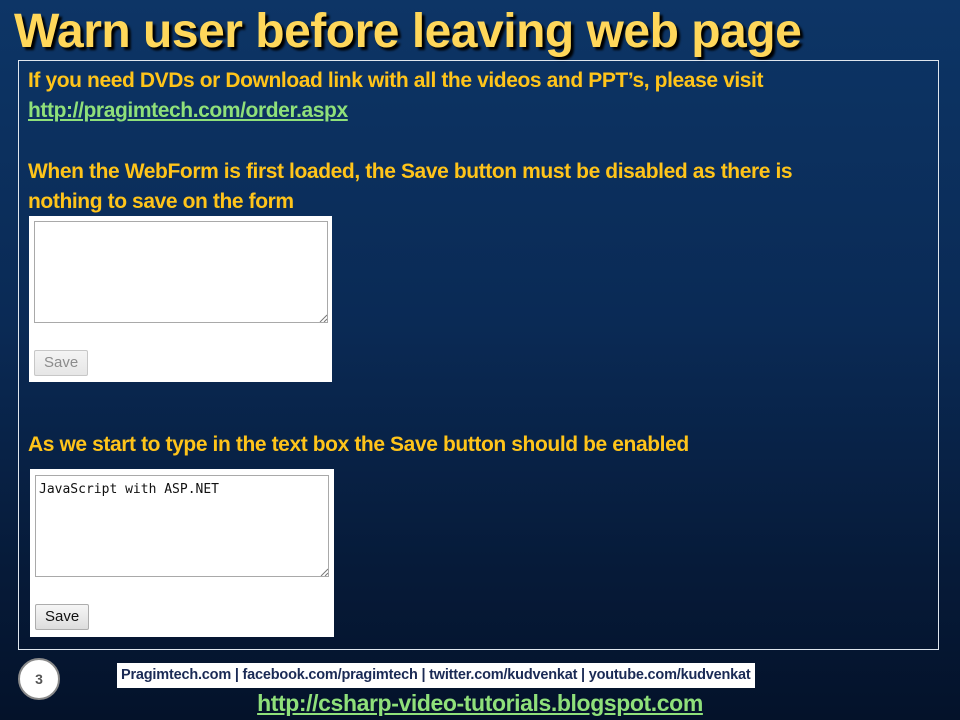 This screenshot has width=960, height=720. I want to click on comments-textarea-filled: JavaScript with ASP.NET, so click(182, 526).